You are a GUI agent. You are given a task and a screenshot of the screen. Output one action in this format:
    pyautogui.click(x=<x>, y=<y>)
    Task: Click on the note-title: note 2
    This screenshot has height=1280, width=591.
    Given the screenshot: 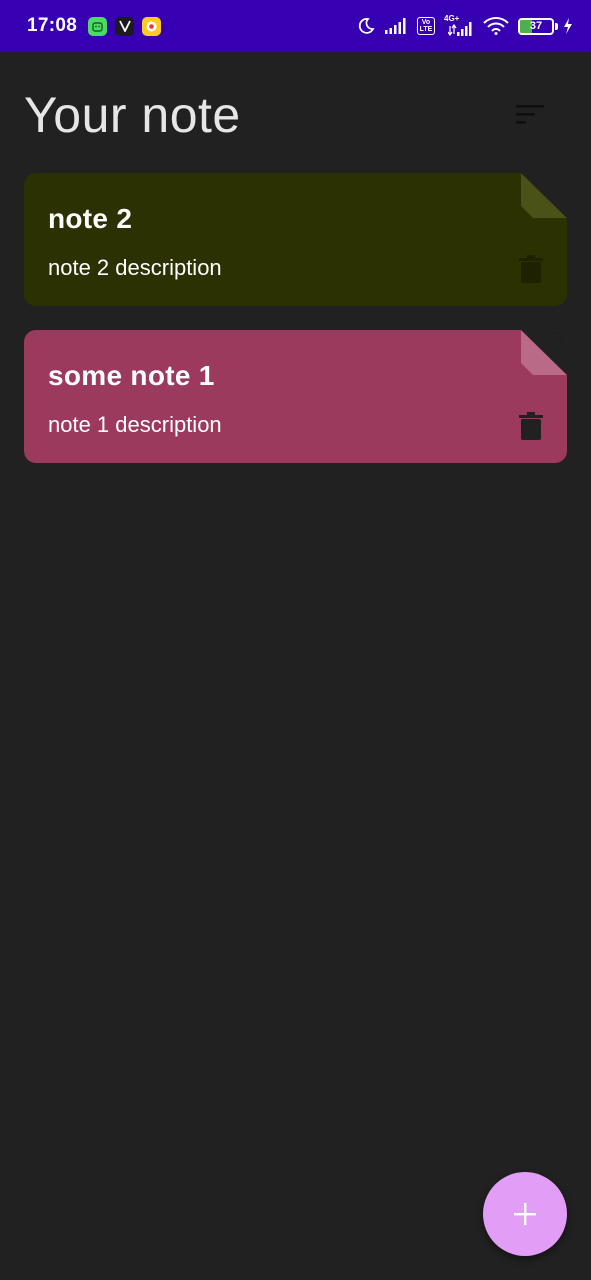 What is the action you would take?
    pyautogui.click(x=90, y=218)
    